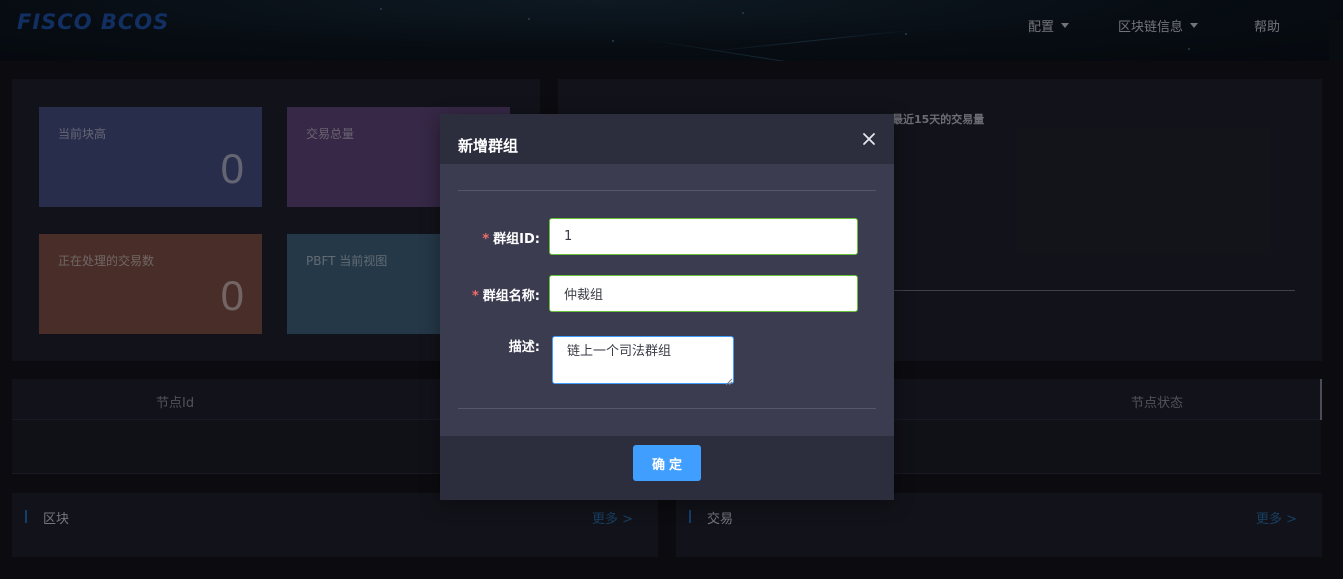  I want to click on description-textarea: 链上一个司法群组, so click(643, 360).